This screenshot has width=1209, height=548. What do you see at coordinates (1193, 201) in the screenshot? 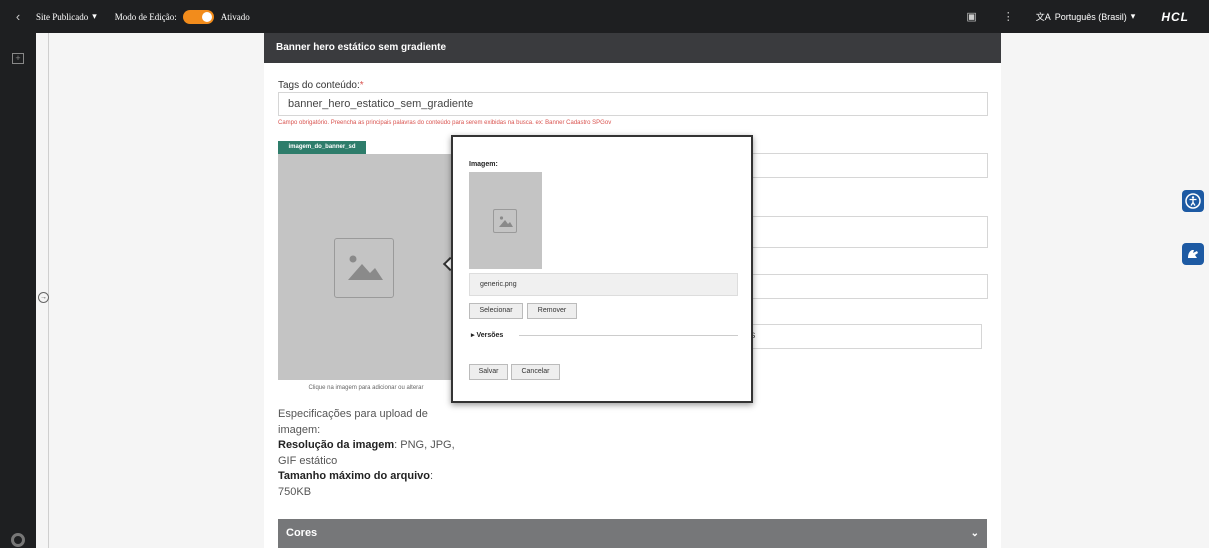
I see `accessibility-icon` at bounding box center [1193, 201].